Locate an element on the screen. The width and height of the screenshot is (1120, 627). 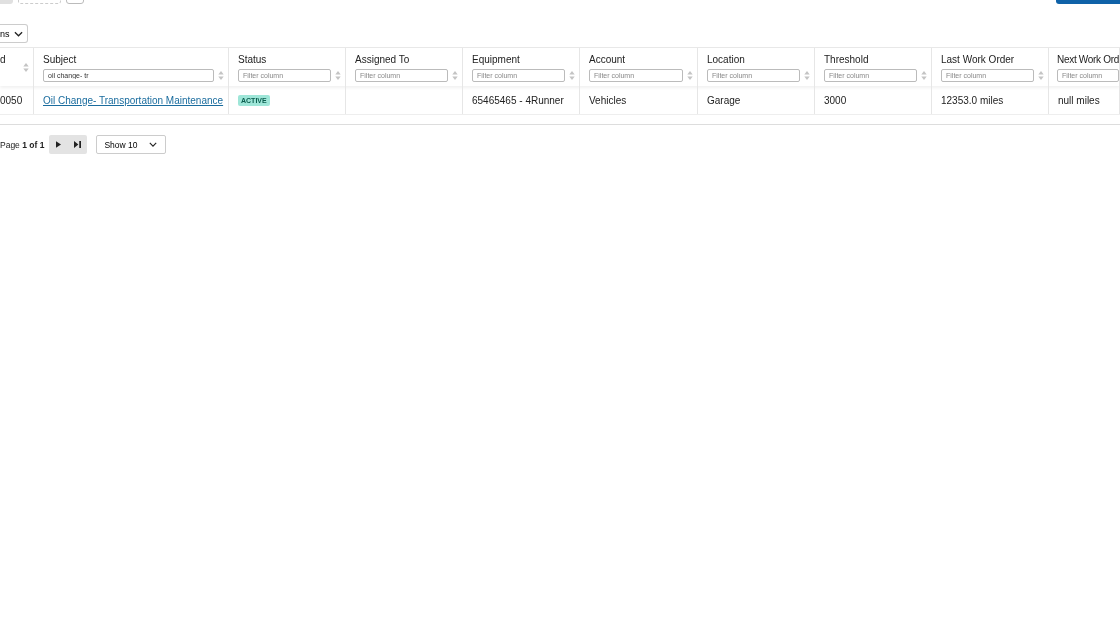
columns-dropdown: ns is located at coordinates (14, 33).